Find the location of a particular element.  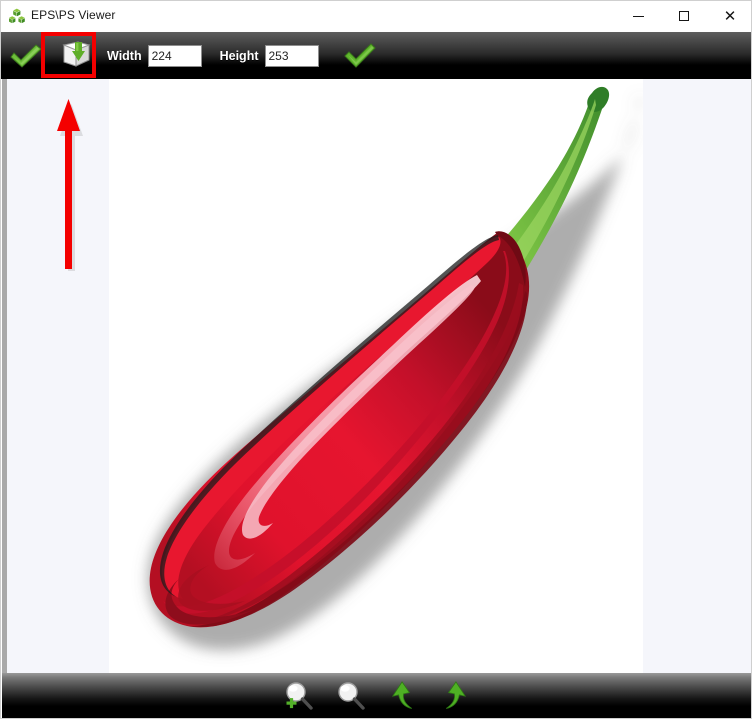

green-check-arrow-icon is located at coordinates (26, 55).